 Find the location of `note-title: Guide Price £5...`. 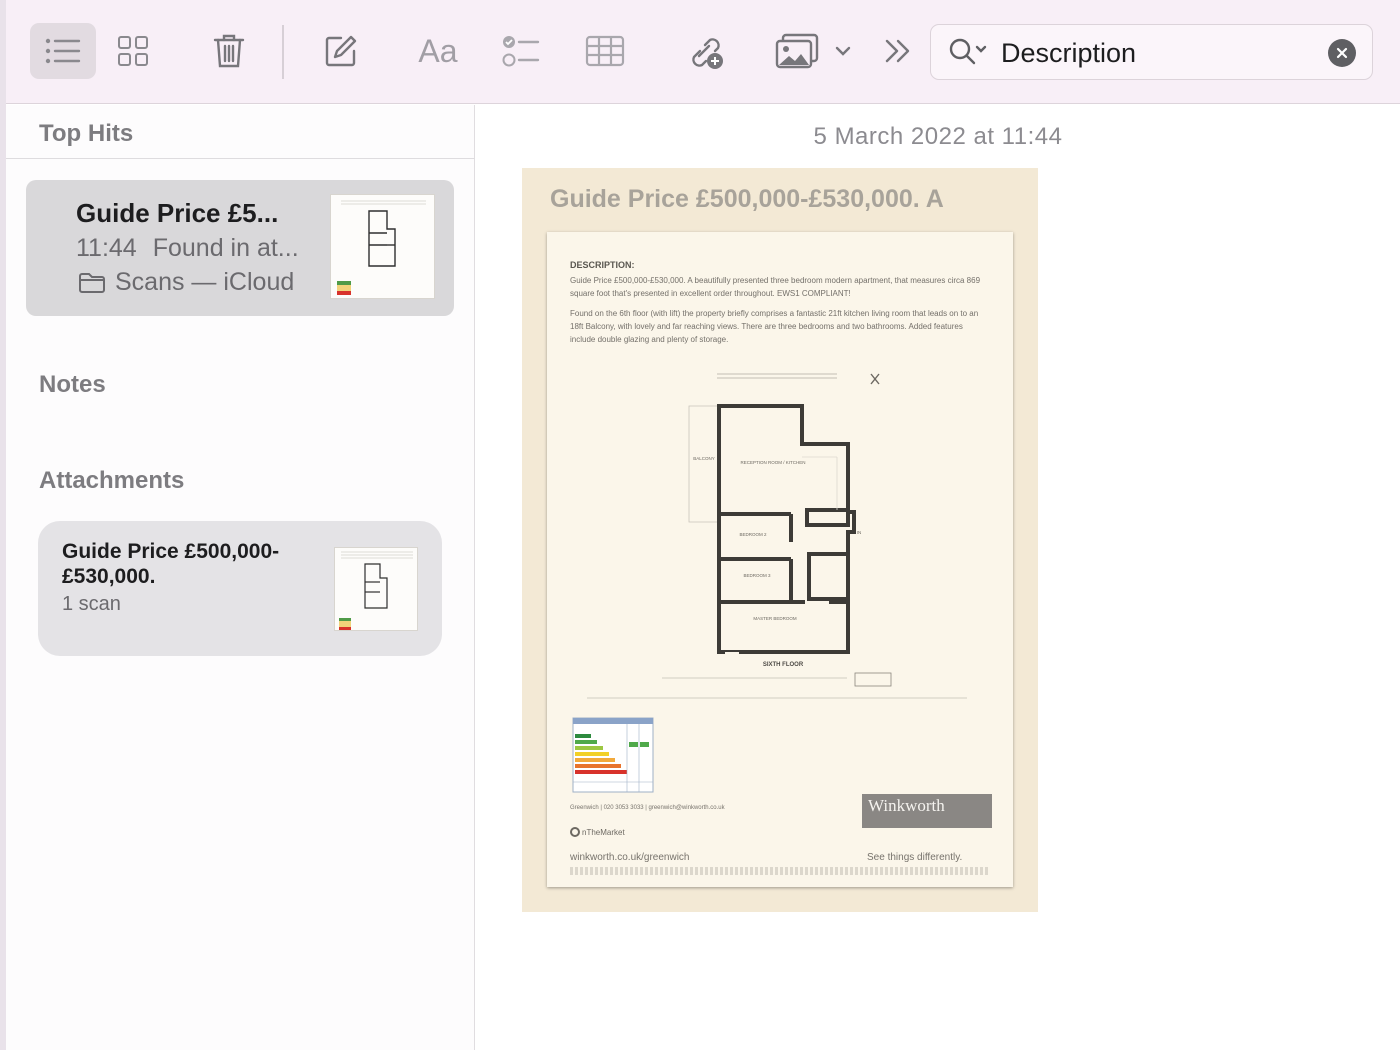

note-title: Guide Price £5... is located at coordinates (177, 213).